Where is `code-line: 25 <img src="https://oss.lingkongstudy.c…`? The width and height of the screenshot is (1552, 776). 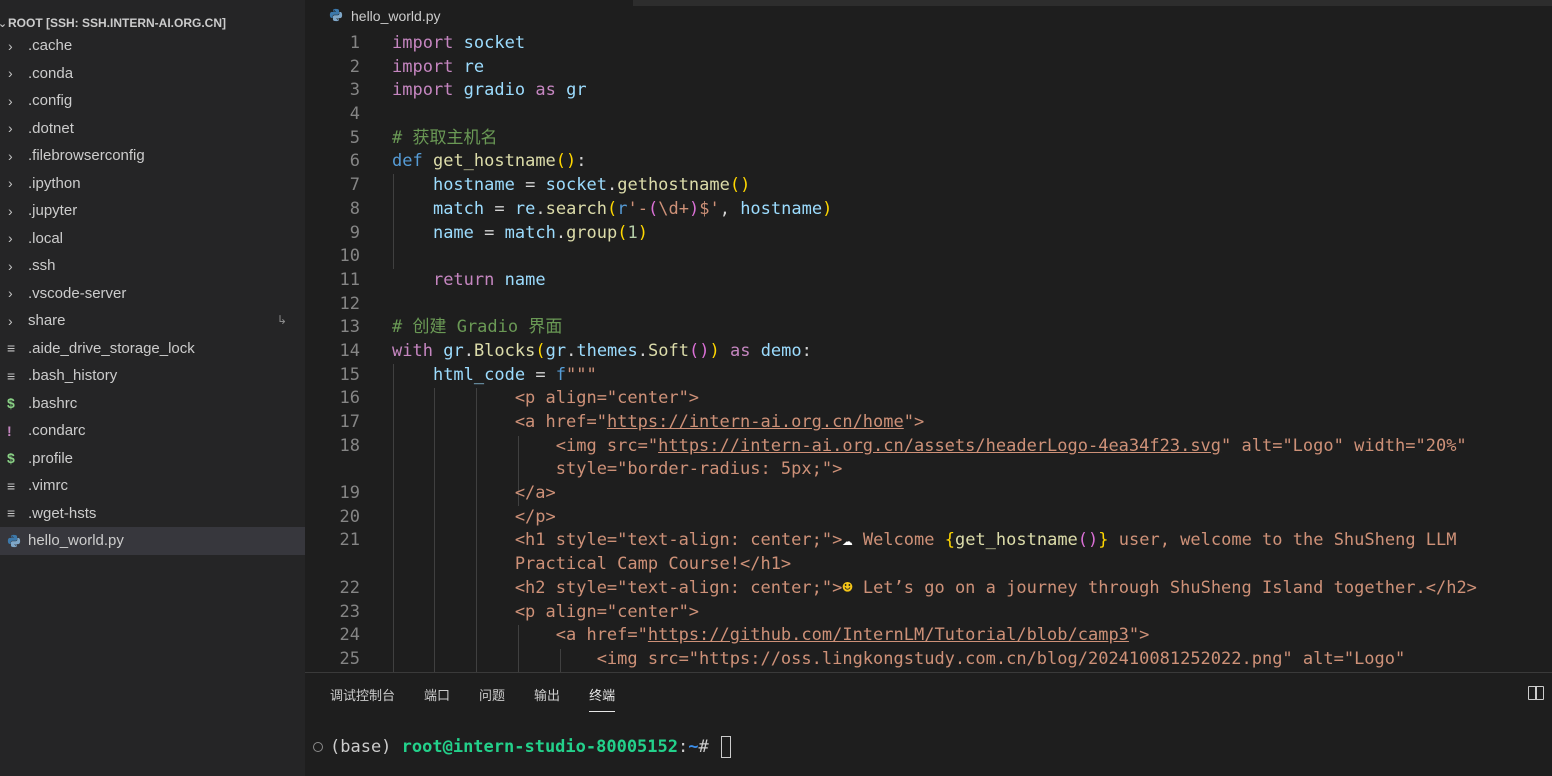
code-line: 25 <img src="https://oss.lingkongstudy.c… is located at coordinates (928, 660).